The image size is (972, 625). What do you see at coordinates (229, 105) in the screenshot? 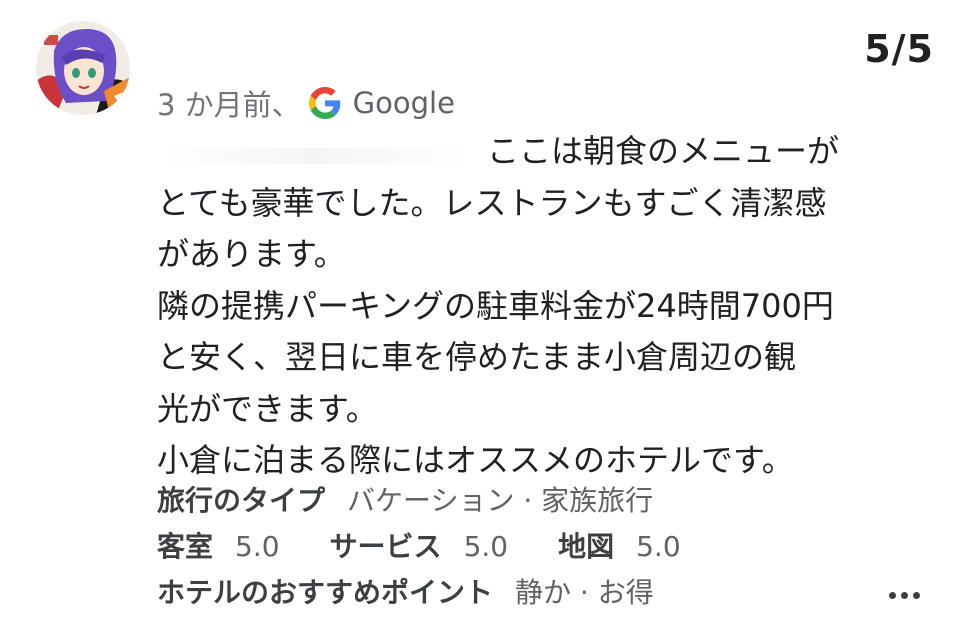
I see `review-time: 3 か月前、` at bounding box center [229, 105].